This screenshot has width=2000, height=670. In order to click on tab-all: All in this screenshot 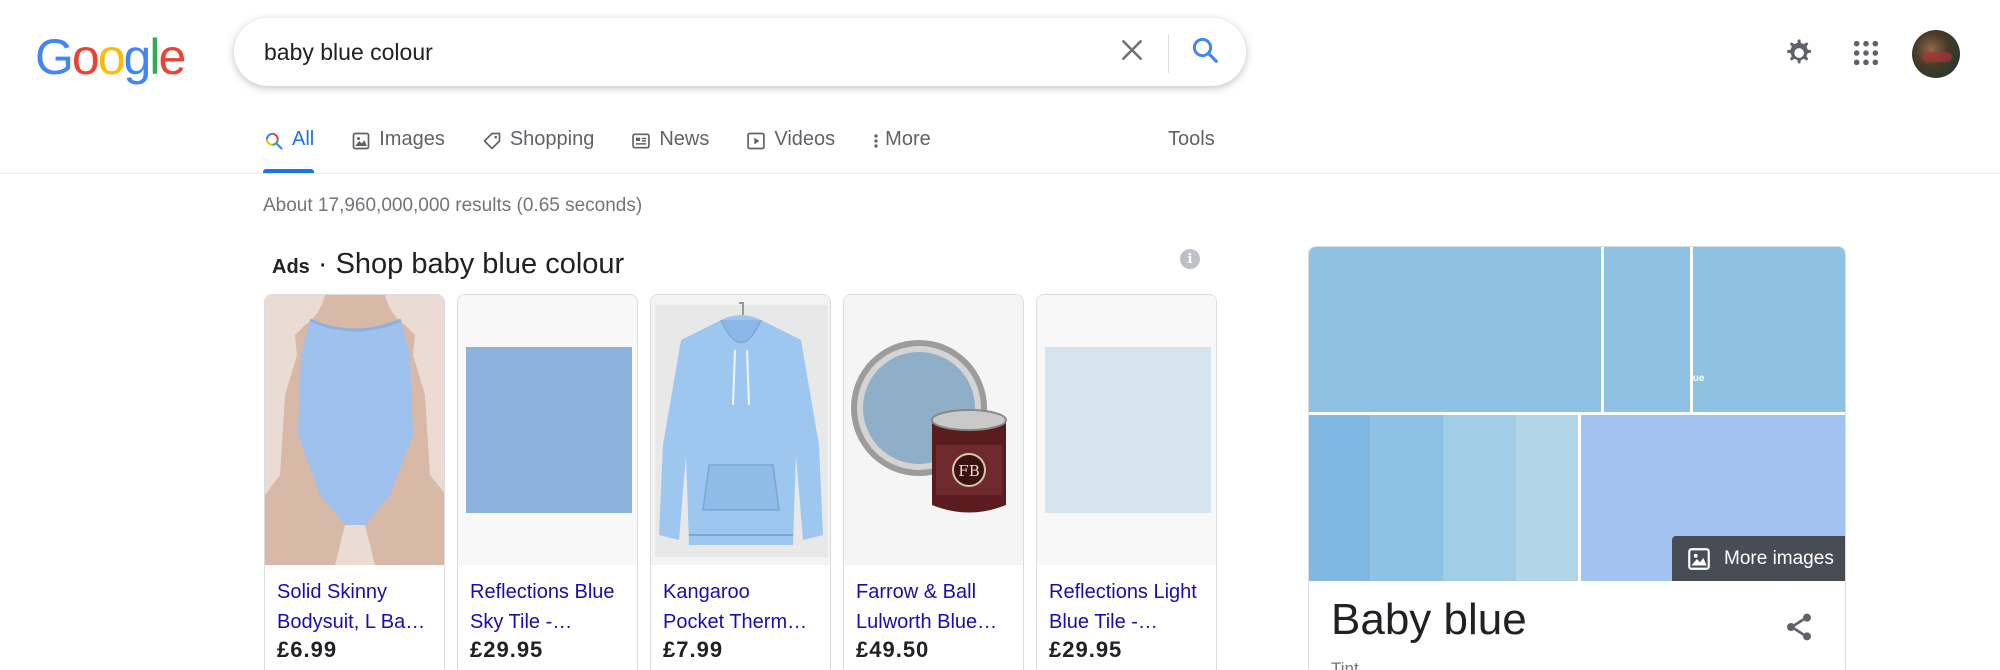, I will do `click(289, 145)`.